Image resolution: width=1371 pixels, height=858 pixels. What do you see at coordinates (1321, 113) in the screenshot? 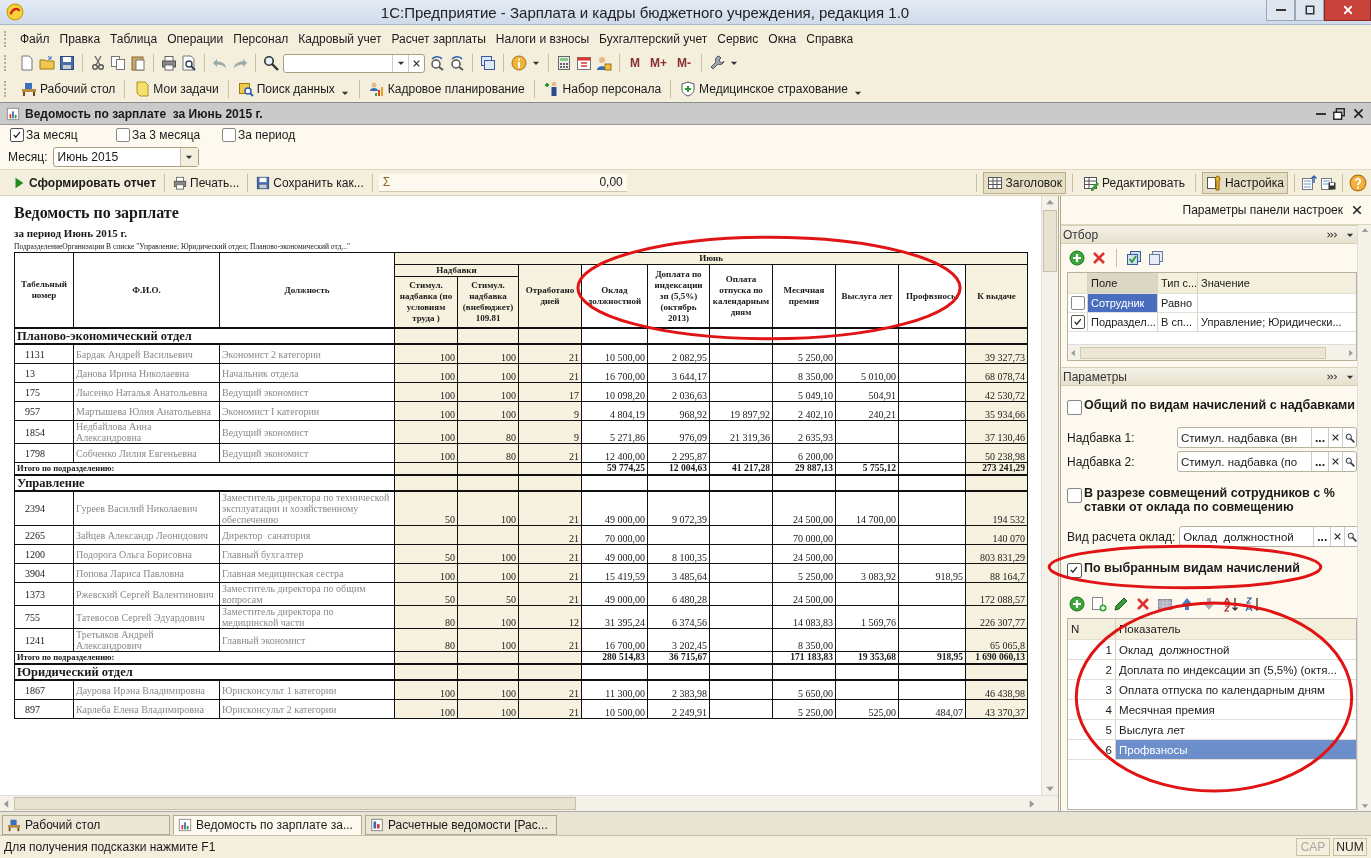
I see `minimize-icon` at bounding box center [1321, 113].